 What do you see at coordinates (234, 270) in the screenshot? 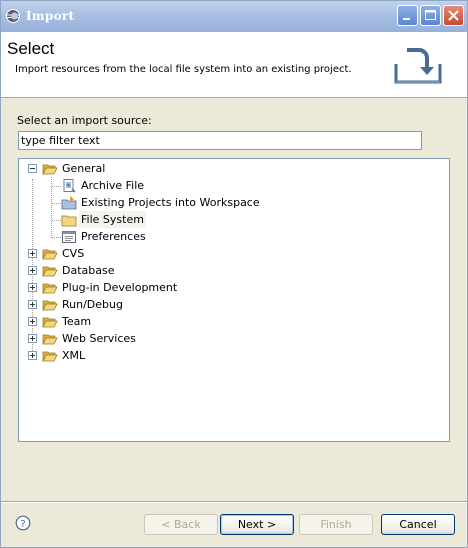
I see `tree-item-database: Database` at bounding box center [234, 270].